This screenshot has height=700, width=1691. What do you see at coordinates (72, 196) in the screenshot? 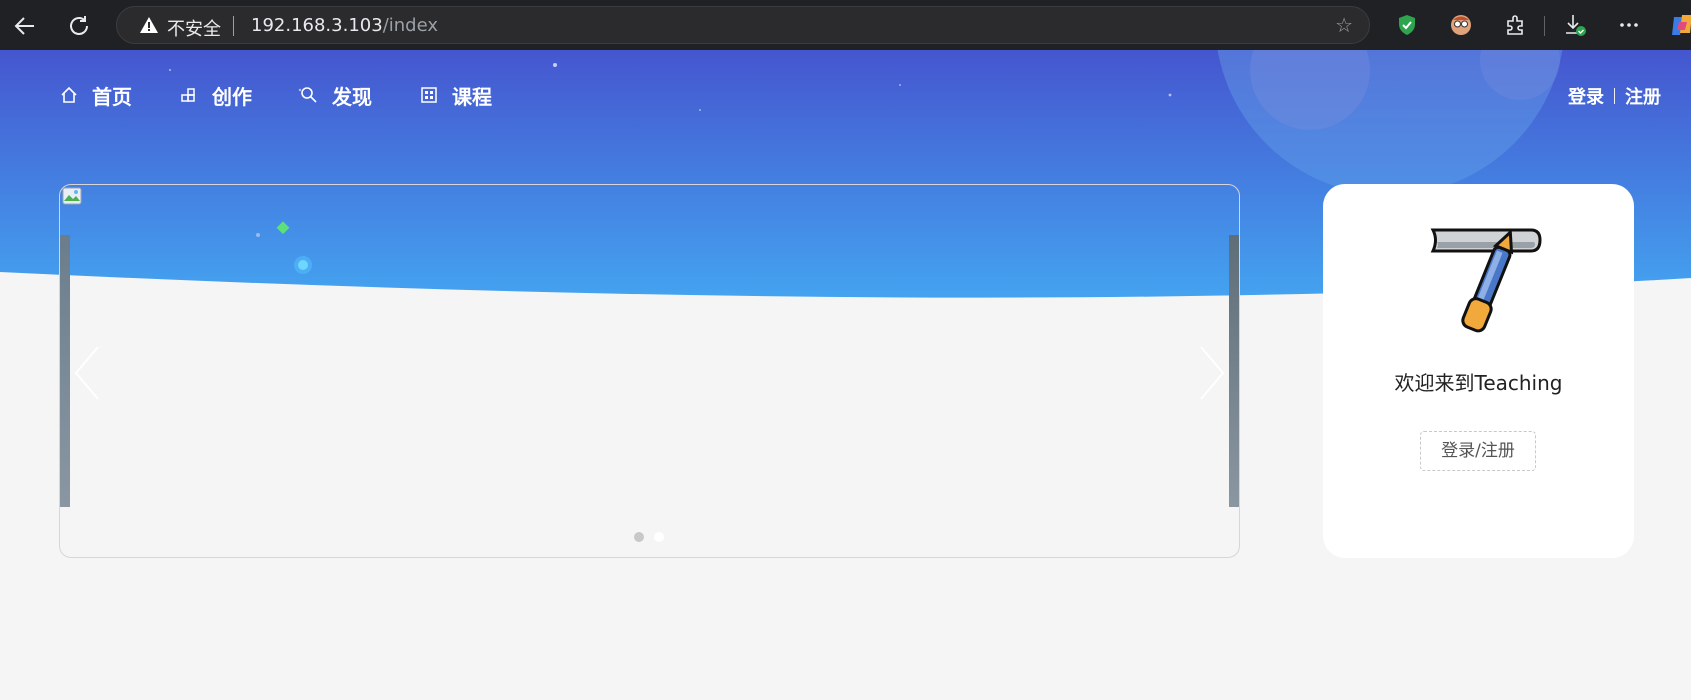
I see `broken-image-icon` at bounding box center [72, 196].